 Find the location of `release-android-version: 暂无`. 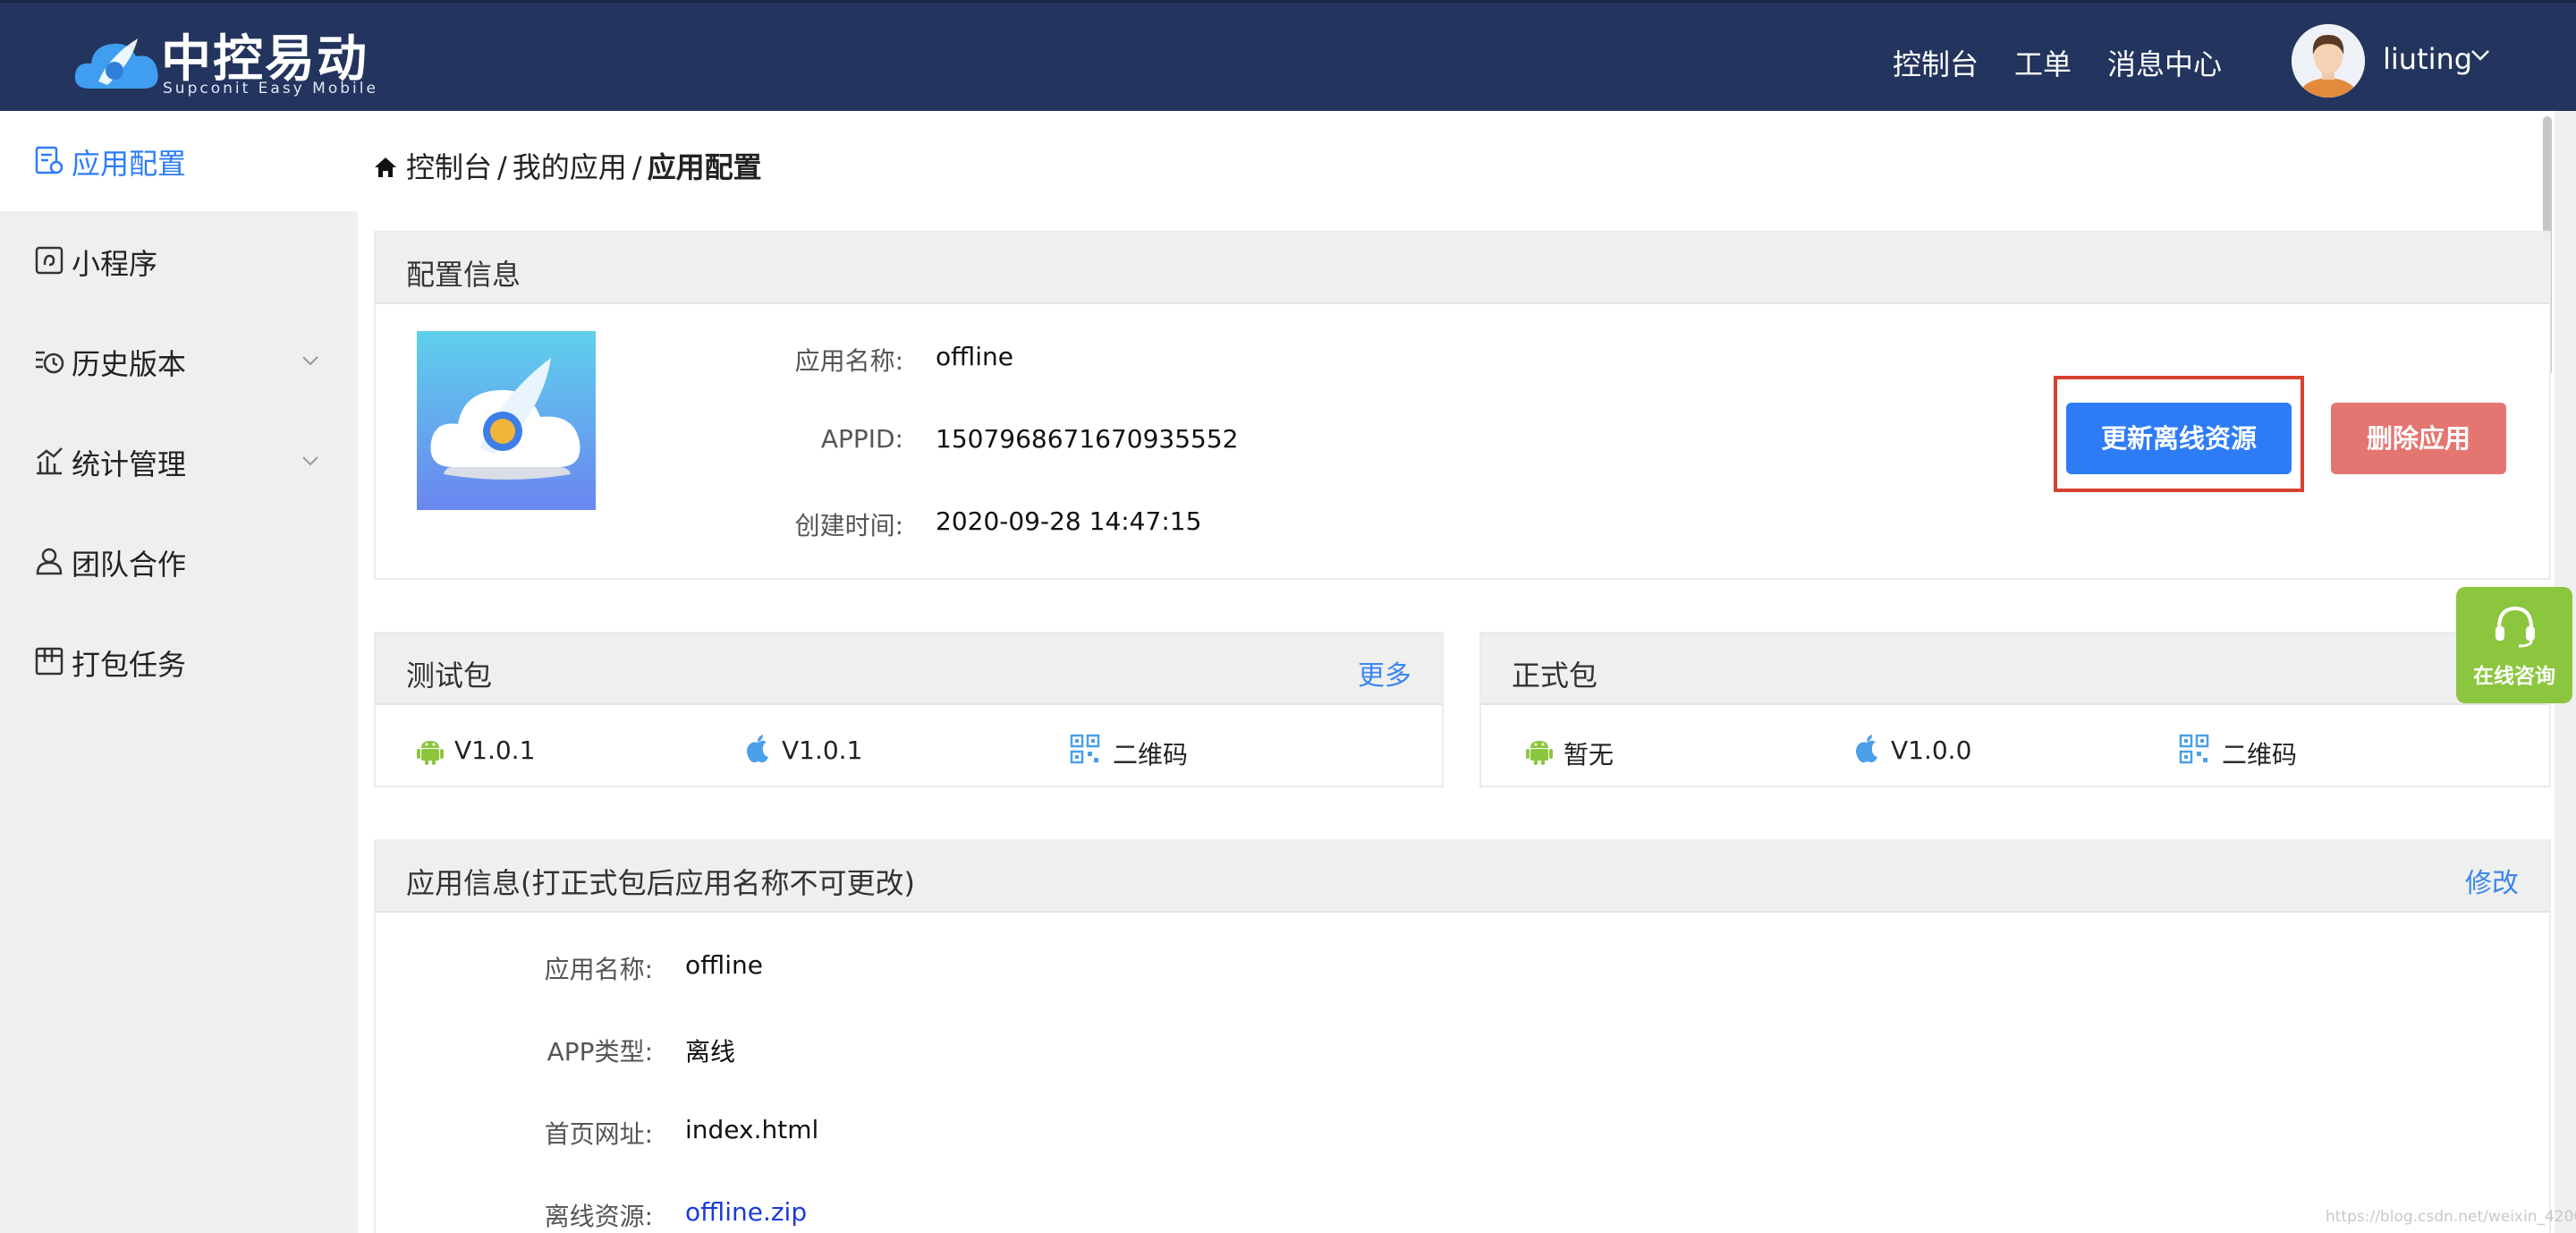

release-android-version: 暂无 is located at coordinates (1588, 755).